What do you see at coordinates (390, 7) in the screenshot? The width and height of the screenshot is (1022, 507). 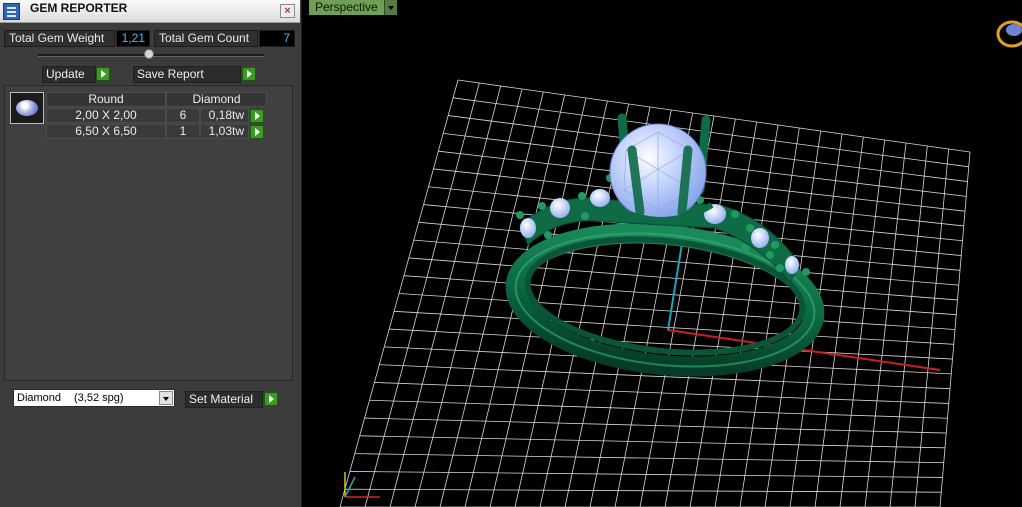 I see `view-mode-dropdown-arrow-icon` at bounding box center [390, 7].